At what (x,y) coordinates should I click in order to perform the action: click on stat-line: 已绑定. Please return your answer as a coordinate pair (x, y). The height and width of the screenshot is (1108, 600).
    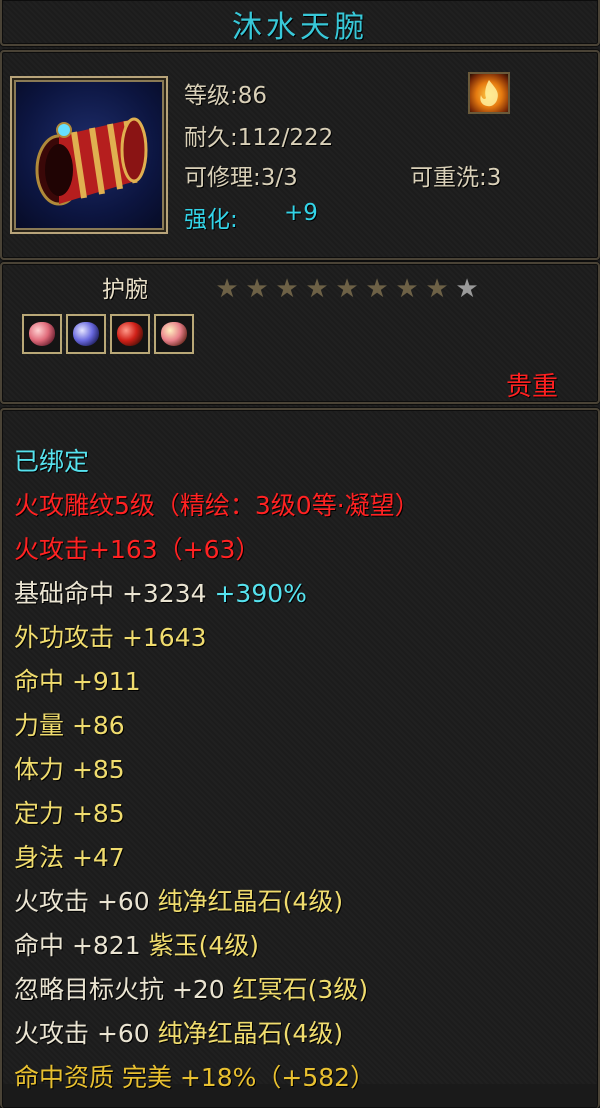
    Looking at the image, I should click on (51, 462).